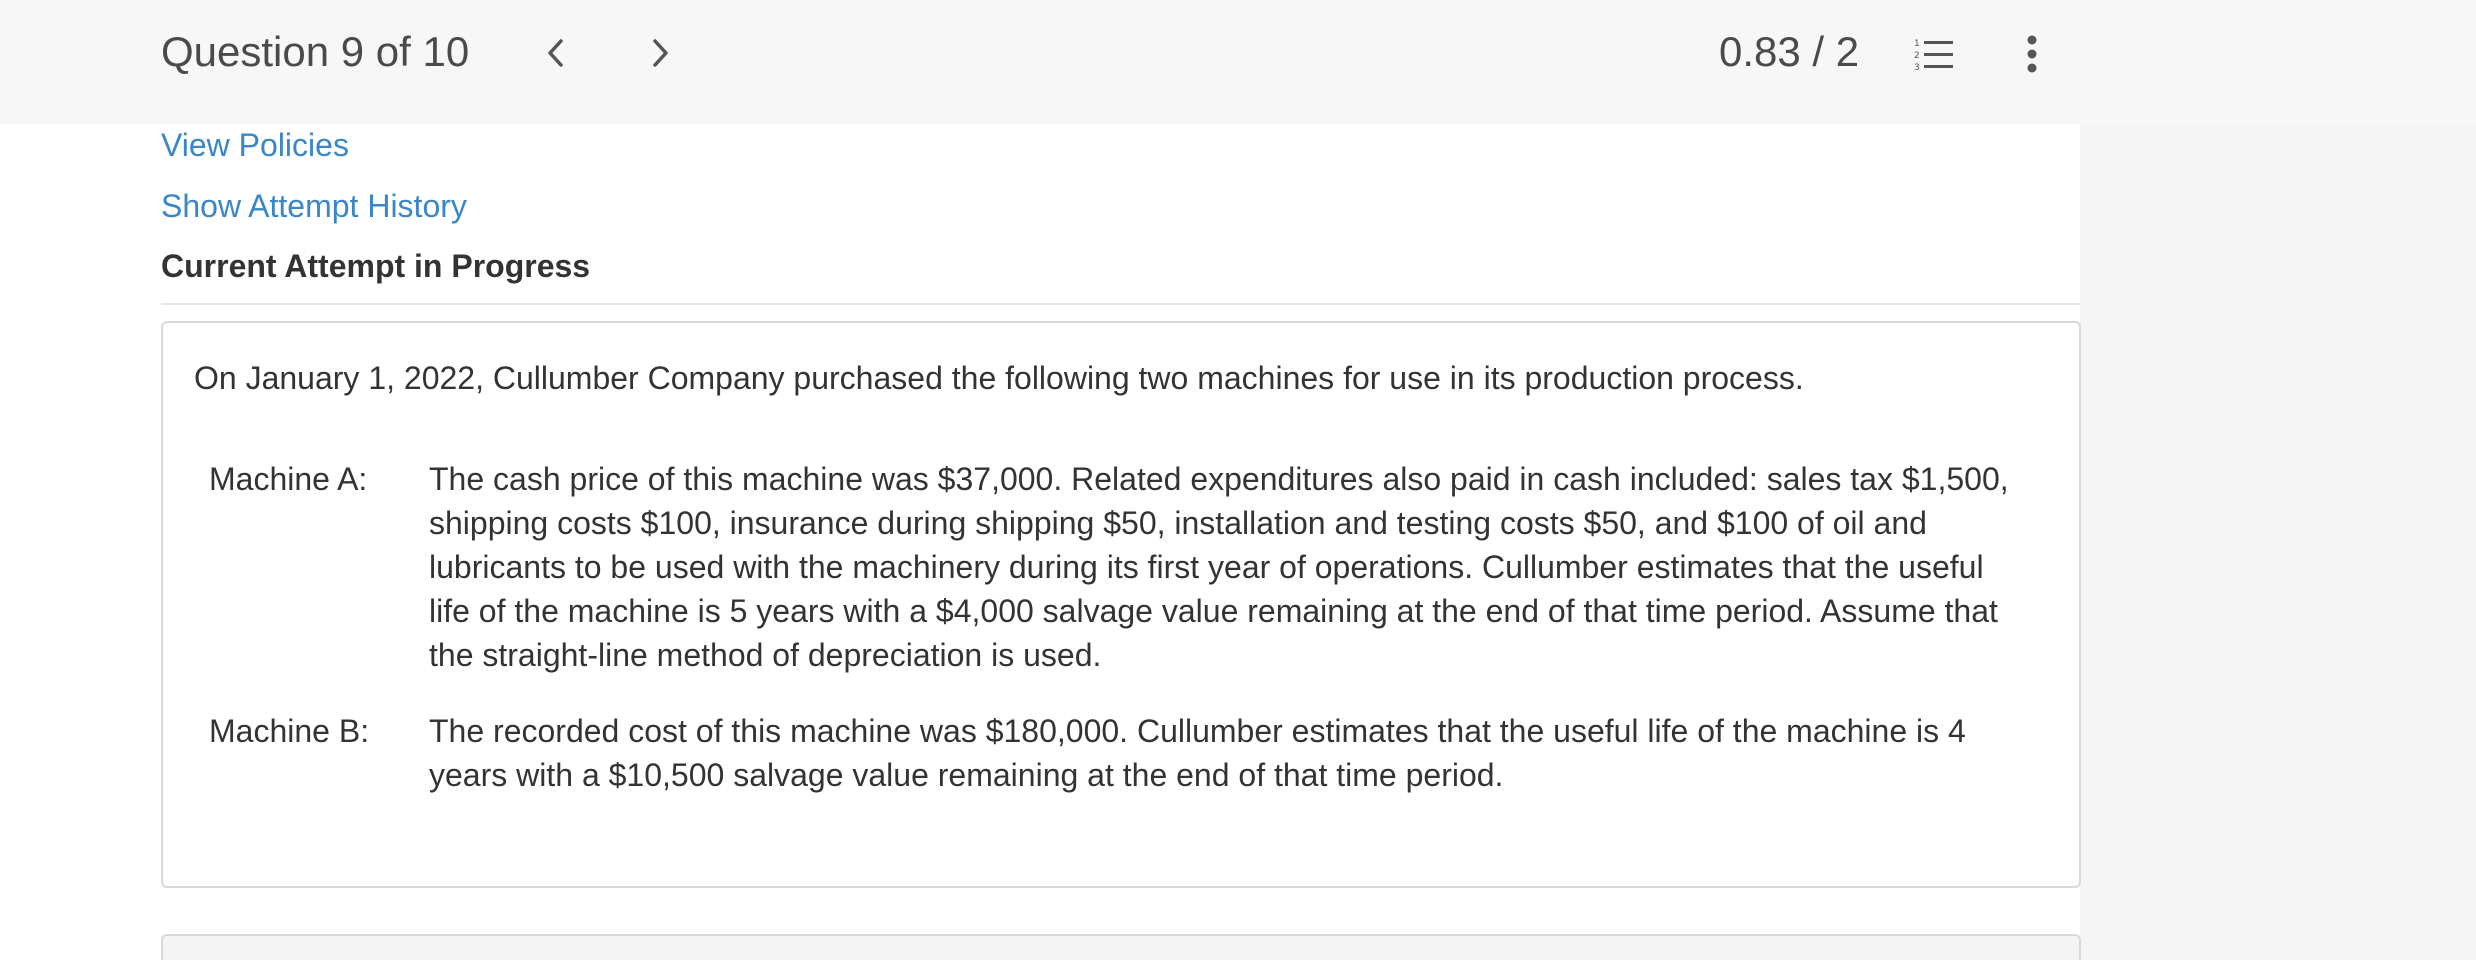 This screenshot has height=960, width=2476. What do you see at coordinates (376, 266) in the screenshot?
I see `attempt-status: Current Attempt in Progress` at bounding box center [376, 266].